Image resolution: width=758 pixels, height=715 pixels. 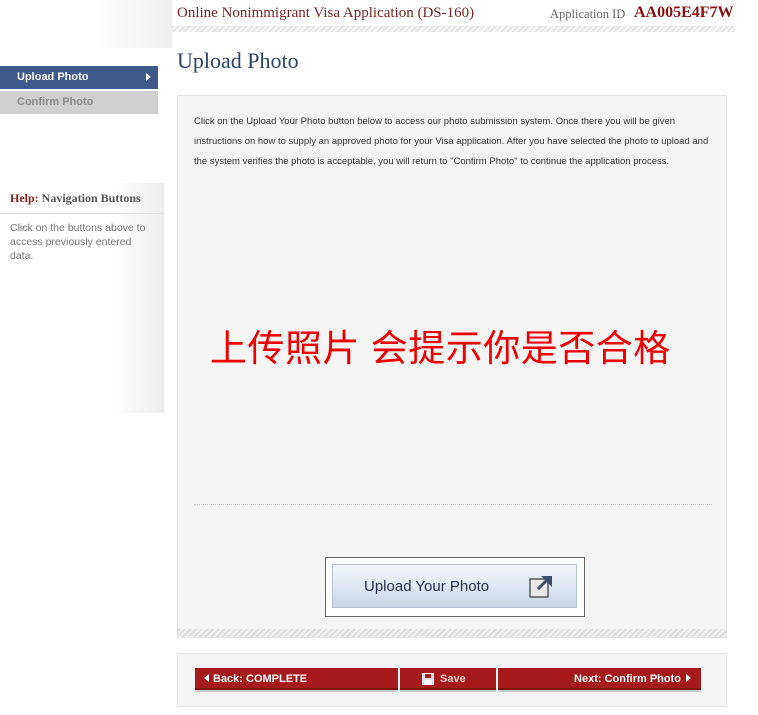 What do you see at coordinates (260, 679) in the screenshot?
I see `back-button-label: Back: COMPLETE` at bounding box center [260, 679].